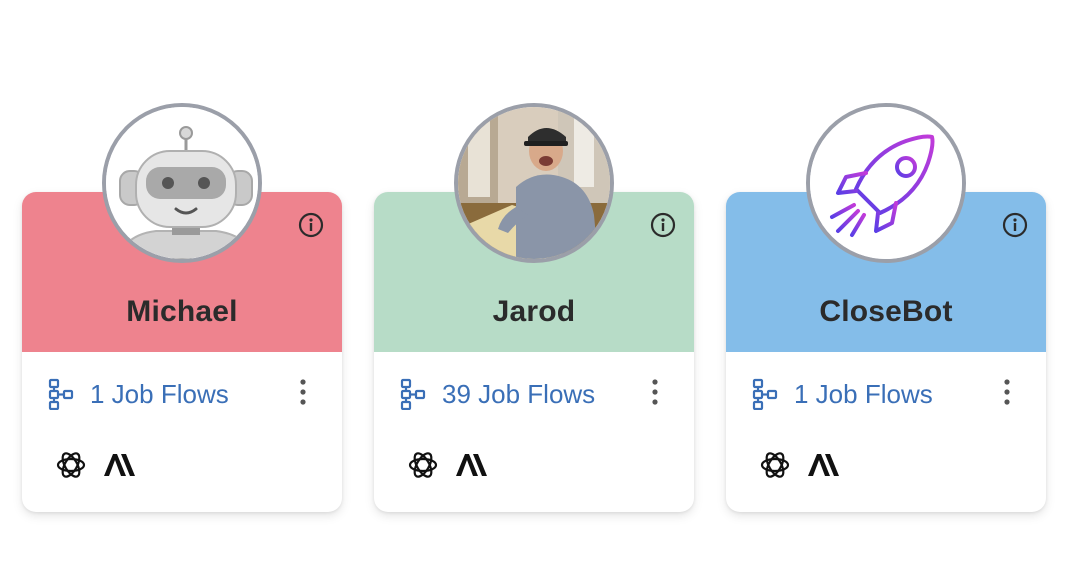  I want to click on person-photo, so click(534, 183).